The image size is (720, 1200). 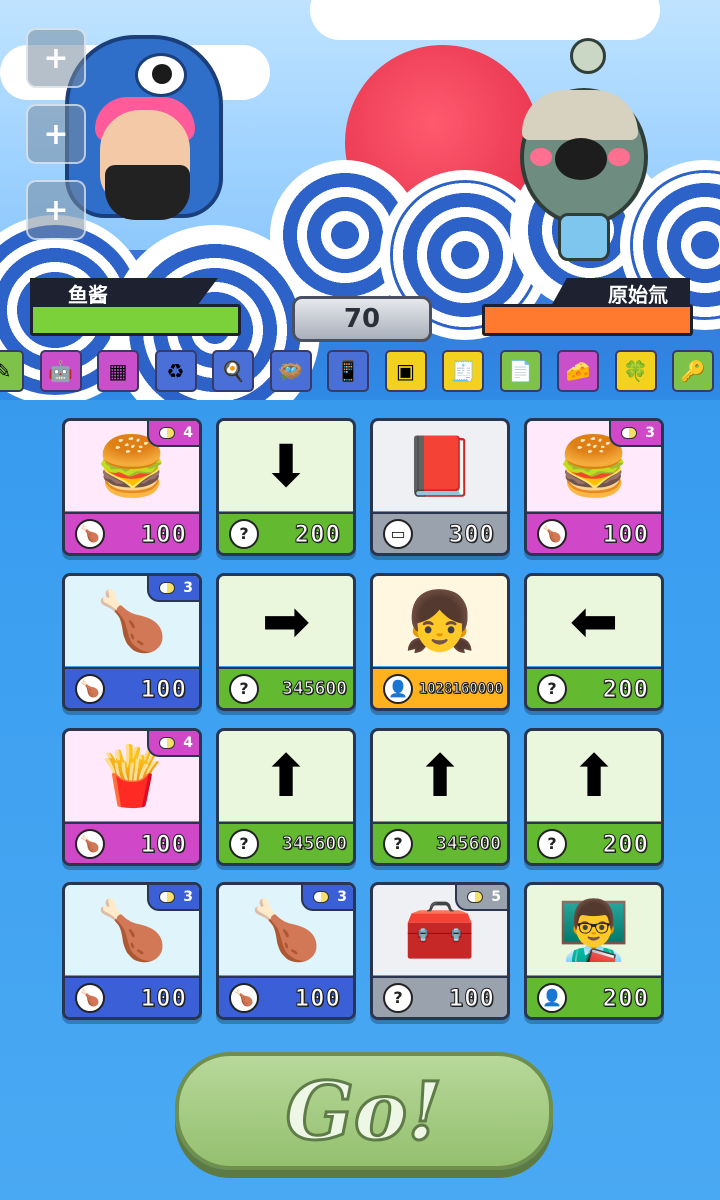 I want to click on item-card: ⬅? 200, so click(x=594, y=642).